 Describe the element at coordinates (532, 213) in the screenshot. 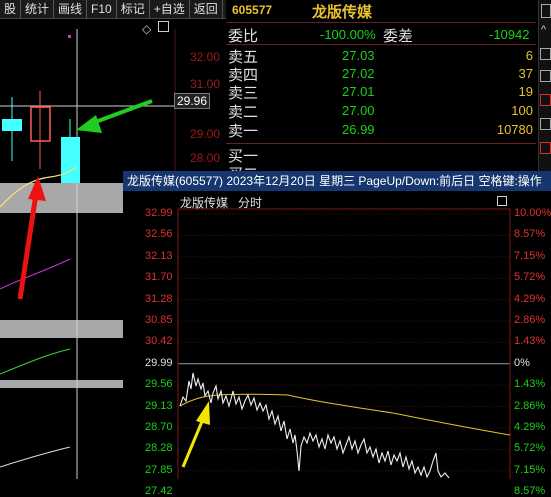

I see `percent-tick-right: 10.00%` at that location.